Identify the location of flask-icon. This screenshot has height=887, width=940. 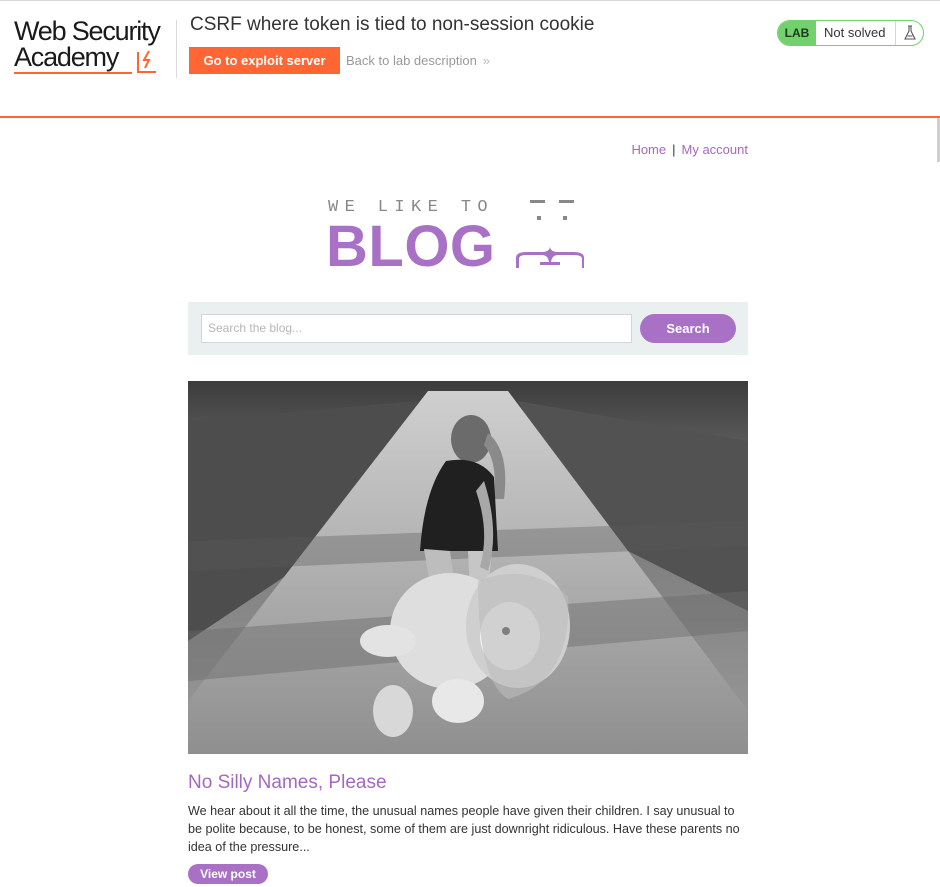
(909, 33).